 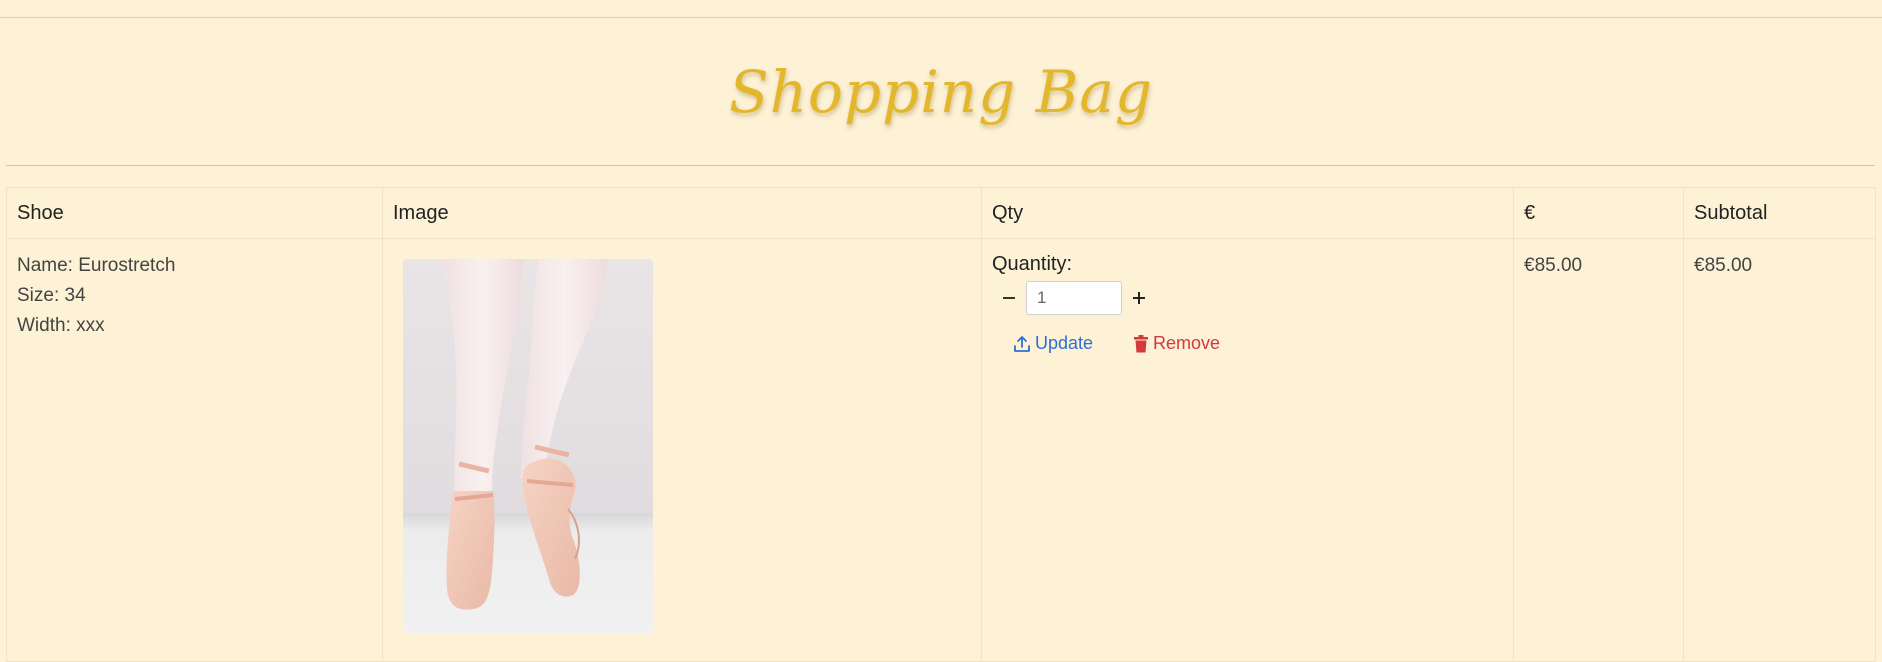 I want to click on subtotal-cell: €85.00, so click(x=1779, y=450).